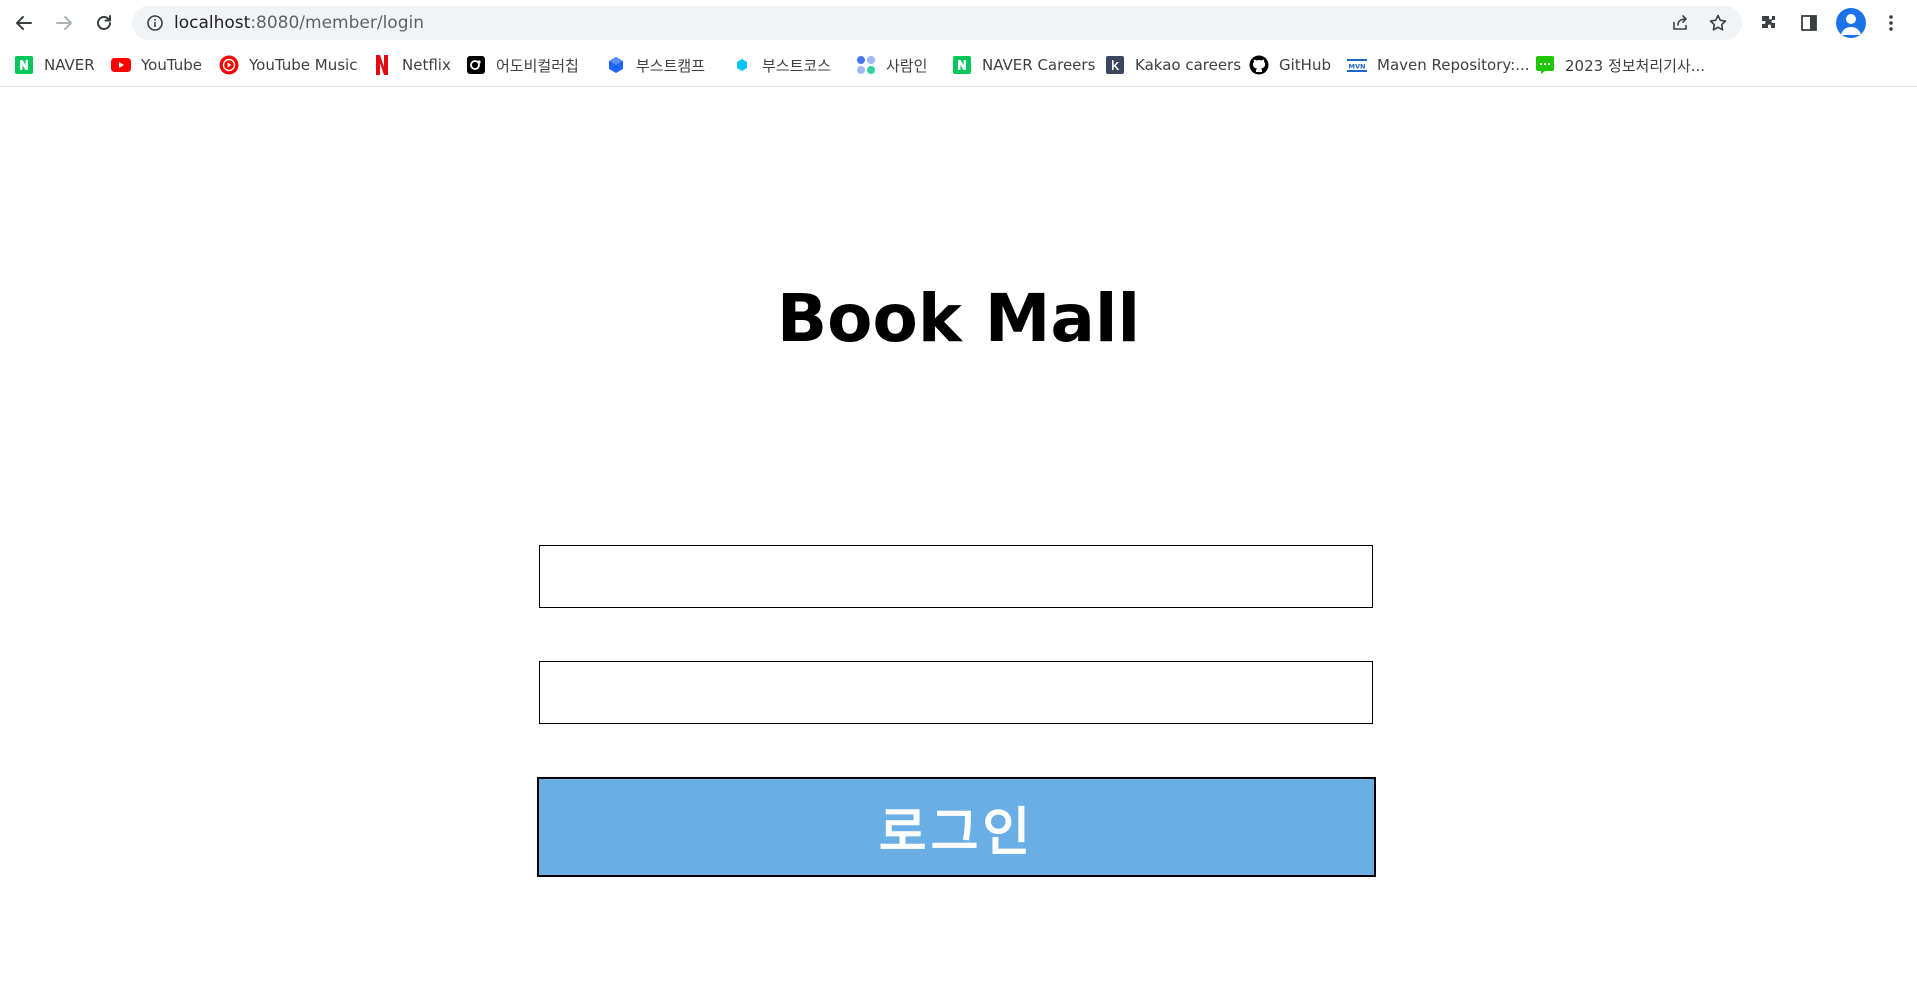  Describe the element at coordinates (616, 65) in the screenshot. I see `boostcamp-icon` at that location.